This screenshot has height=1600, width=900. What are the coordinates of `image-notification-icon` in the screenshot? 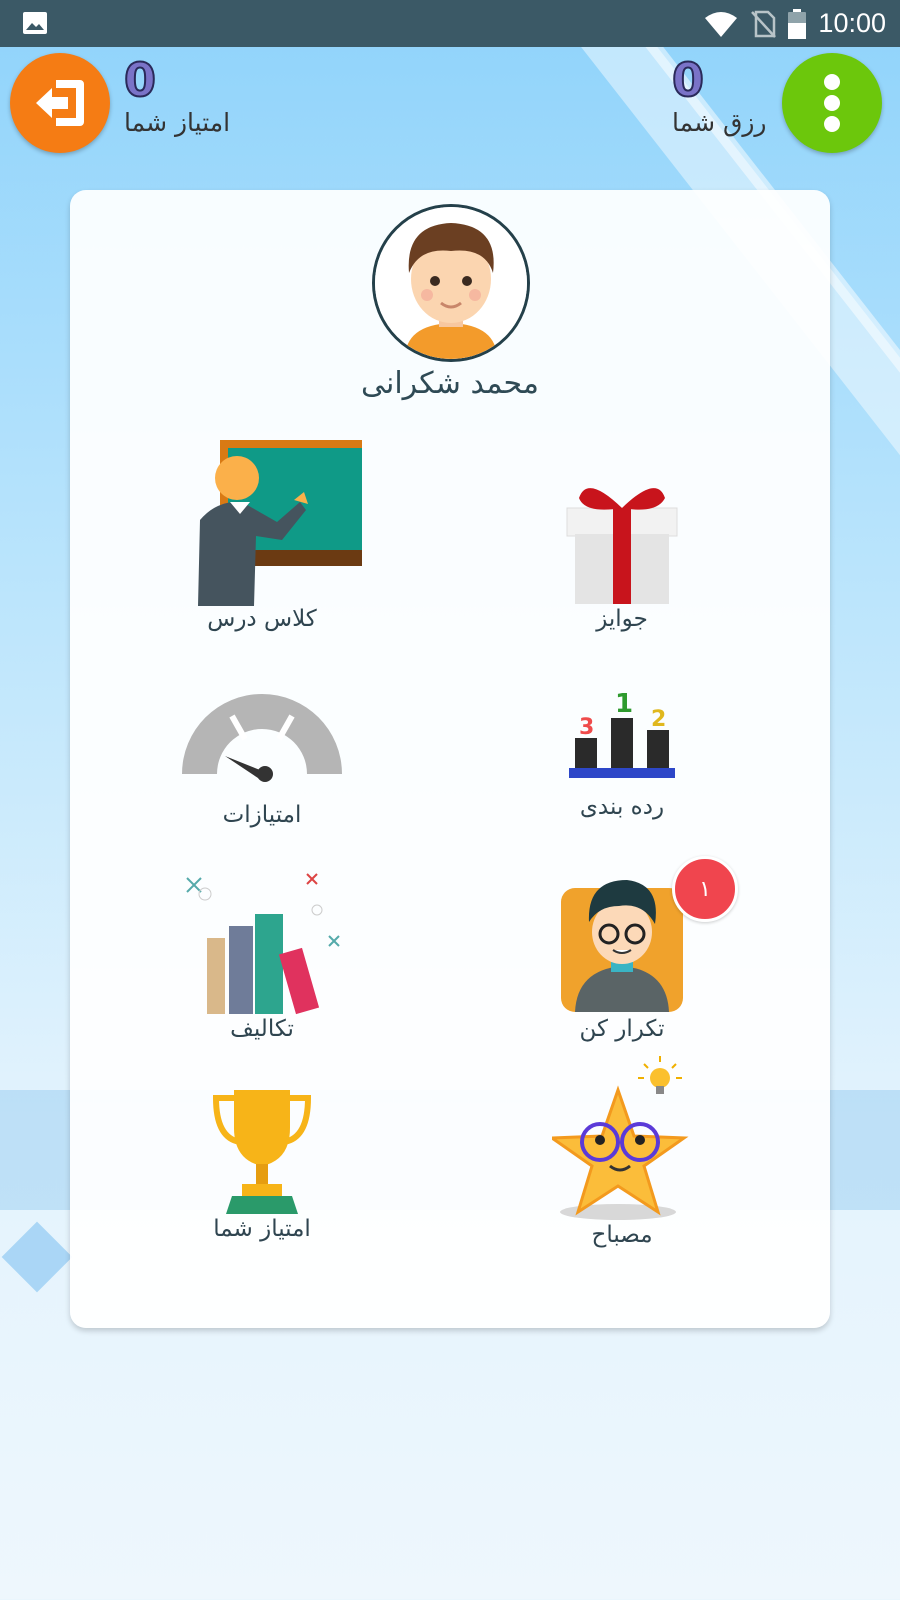 It's located at (35, 23).